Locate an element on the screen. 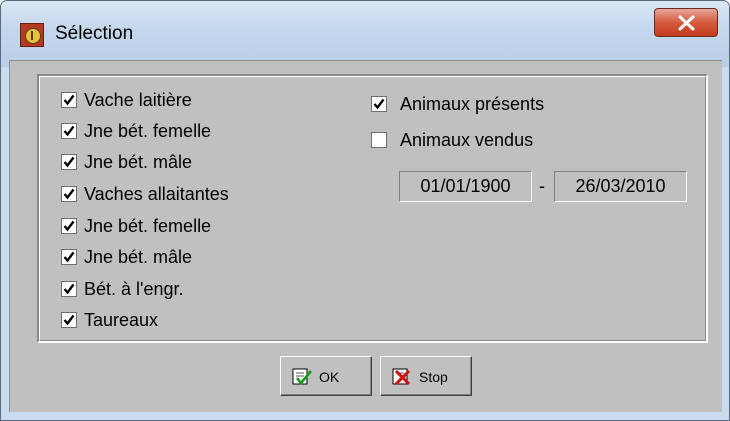 Image resolution: width=730 pixels, height=421 pixels. checkbox-jne-bet-femelle is located at coordinates (69, 131).